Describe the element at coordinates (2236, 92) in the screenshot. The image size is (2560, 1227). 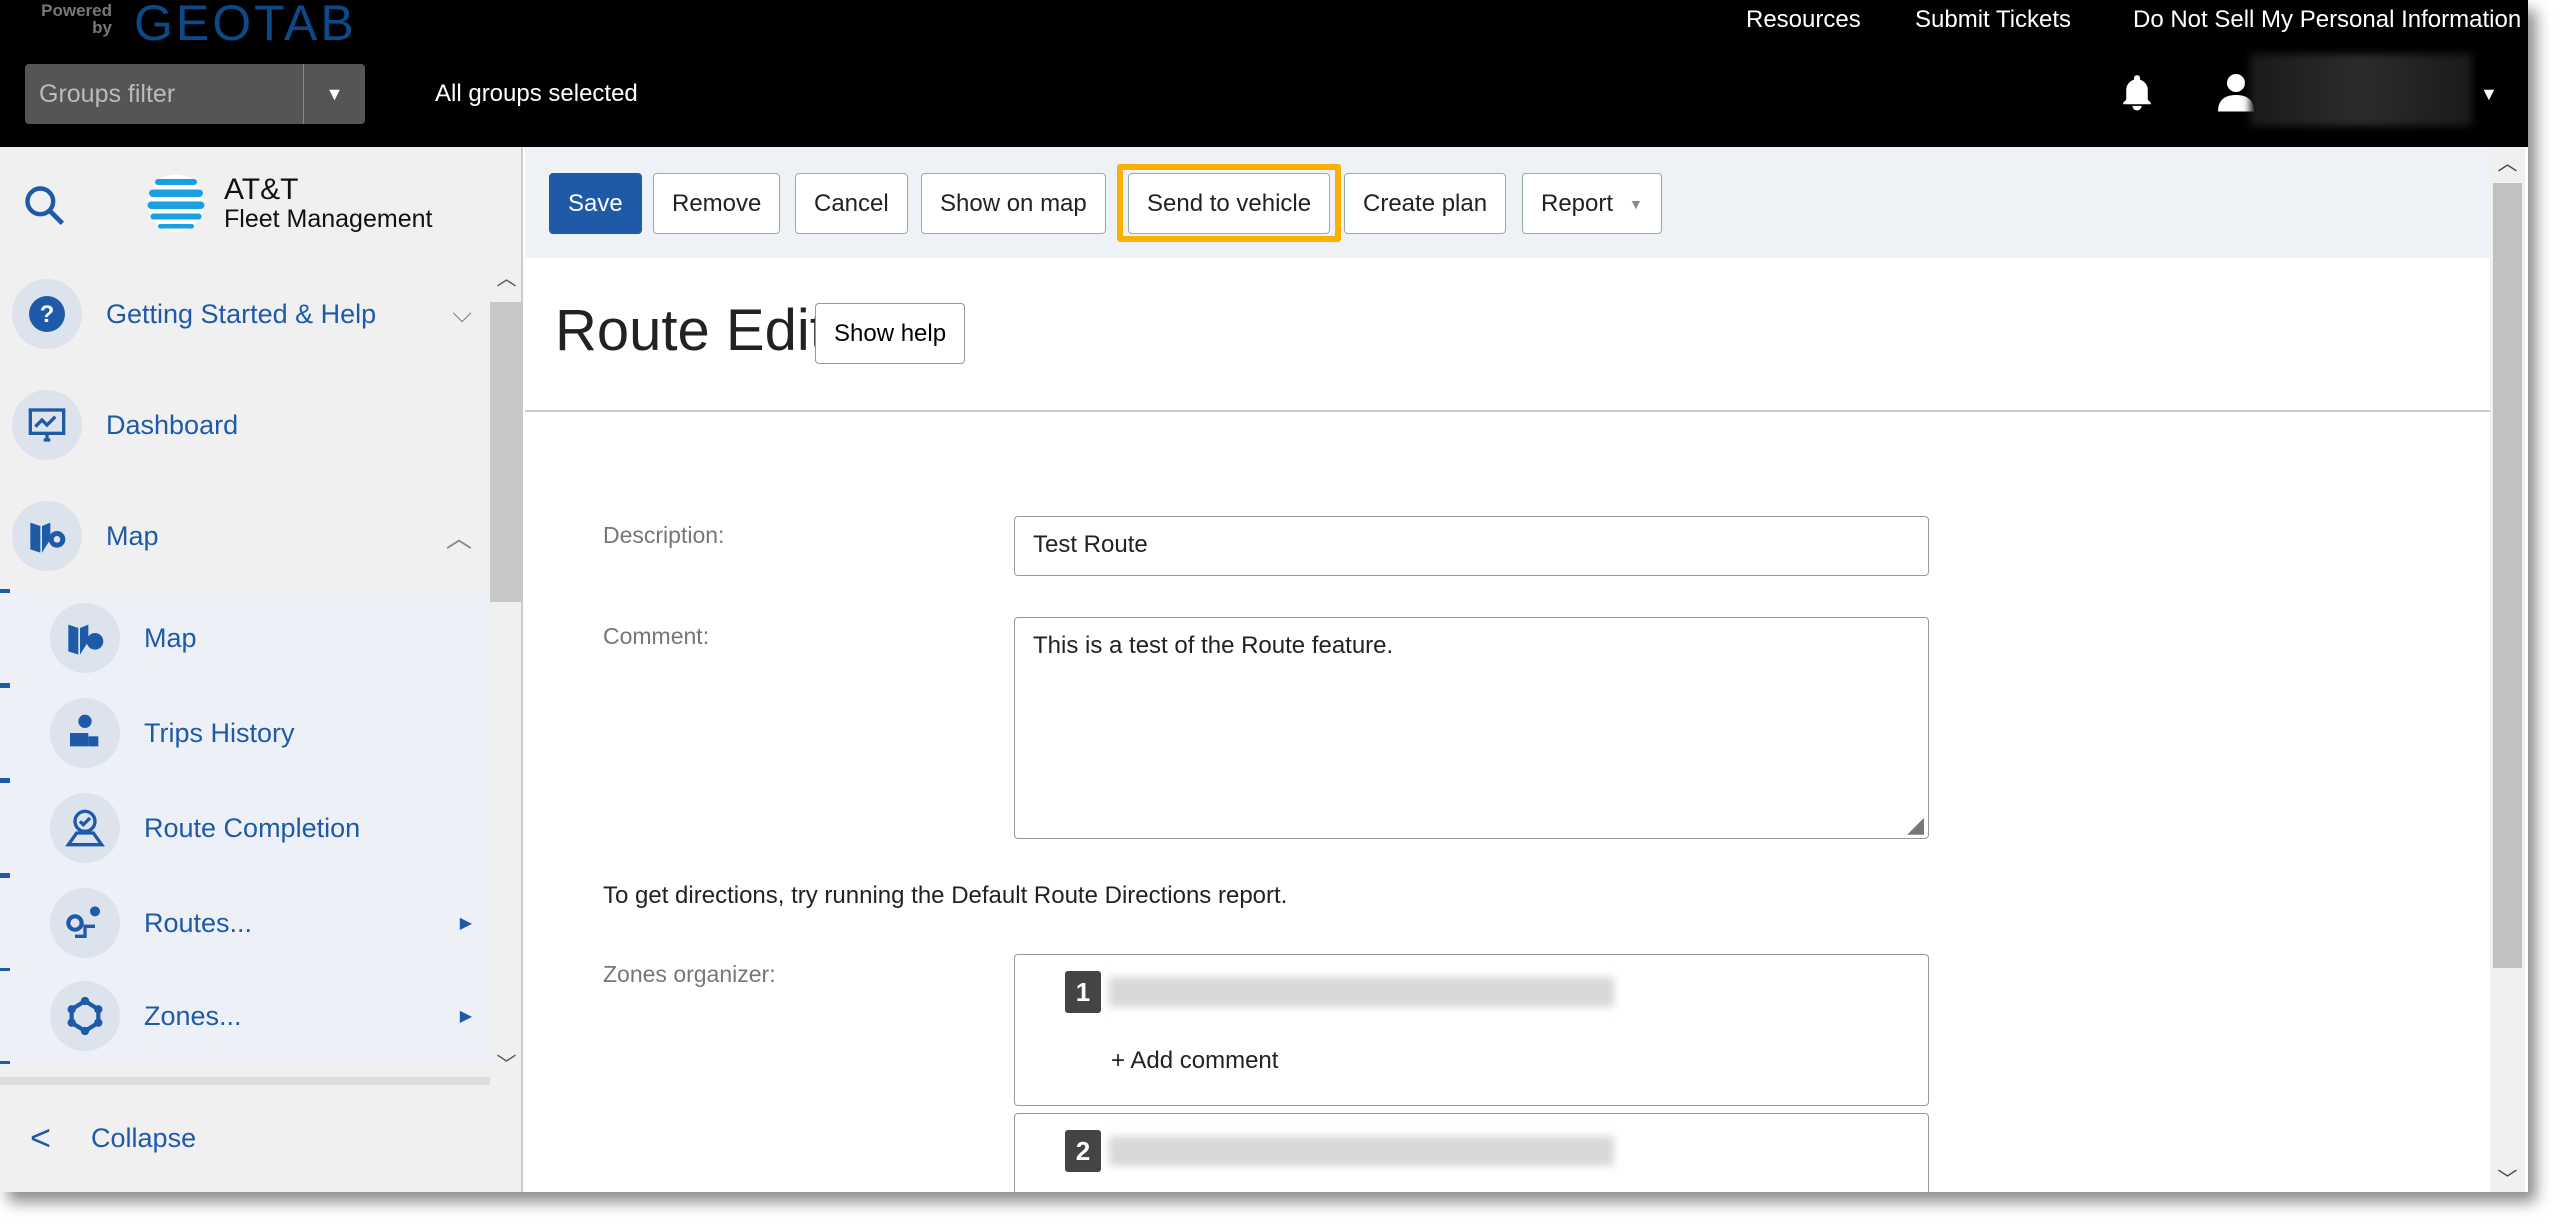
I see `user-icon` at that location.